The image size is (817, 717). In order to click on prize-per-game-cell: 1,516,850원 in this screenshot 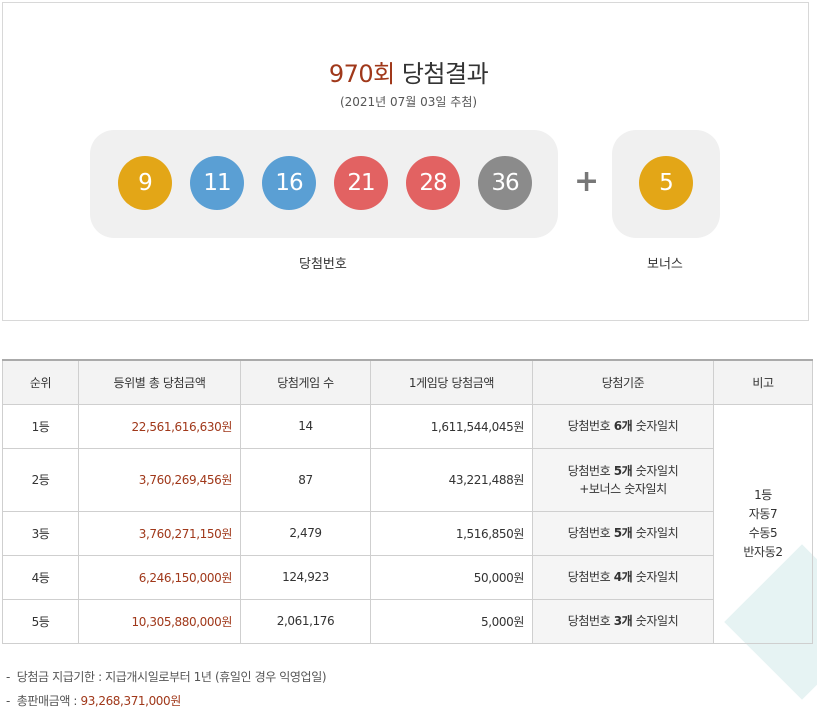, I will do `click(451, 533)`.